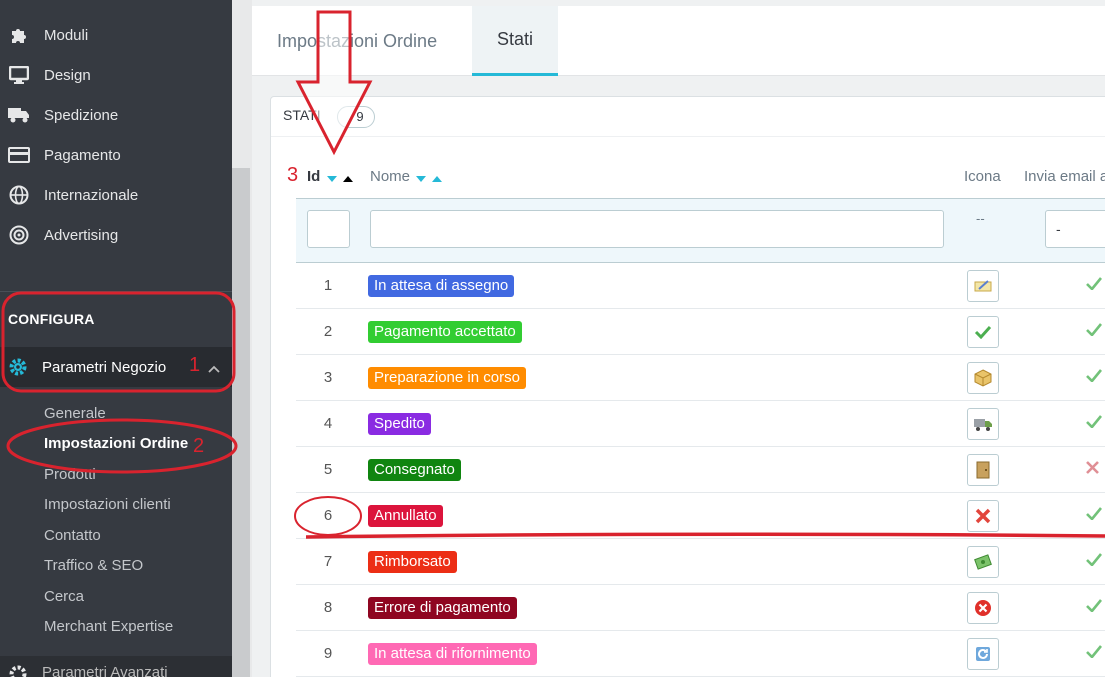  I want to click on sidebar-item-advertising: Advertising, so click(116, 235).